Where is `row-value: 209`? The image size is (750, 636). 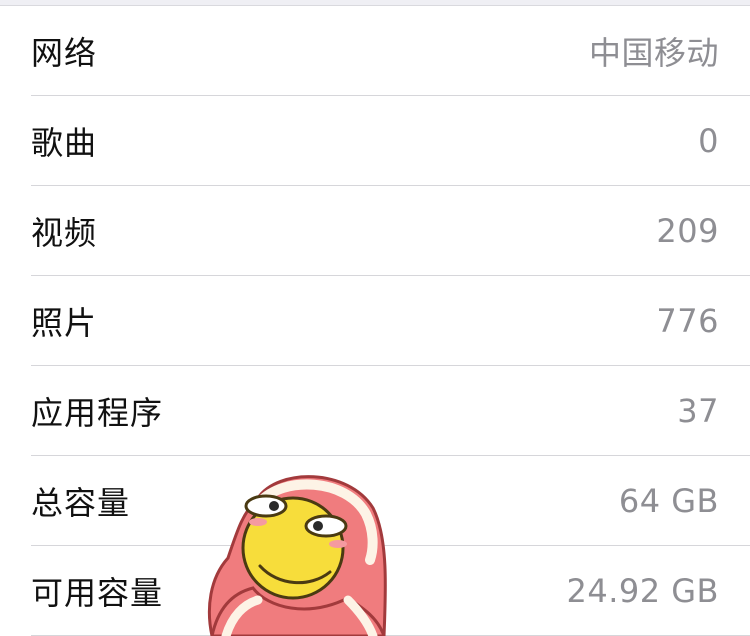
row-value: 209 is located at coordinates (687, 231).